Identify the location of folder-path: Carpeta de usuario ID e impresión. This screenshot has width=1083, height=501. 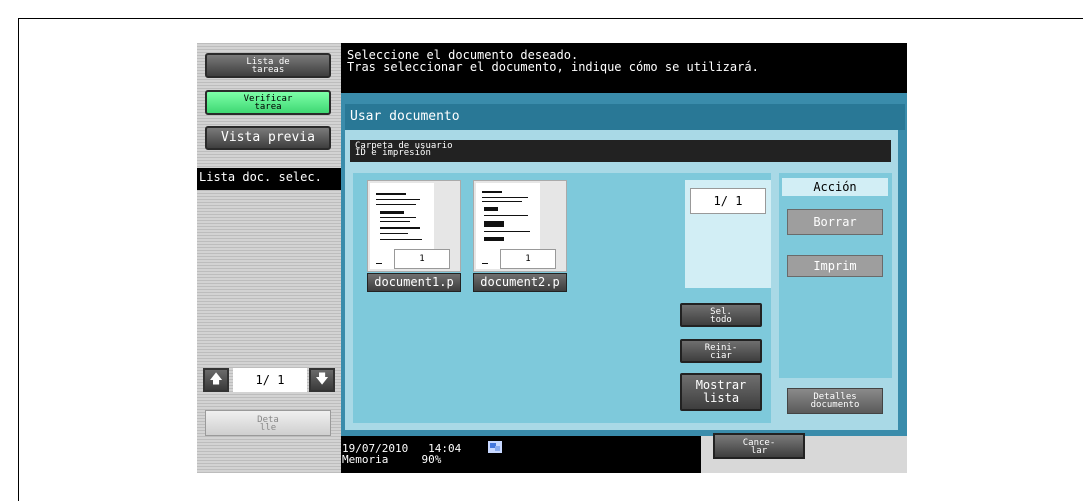
(620, 151).